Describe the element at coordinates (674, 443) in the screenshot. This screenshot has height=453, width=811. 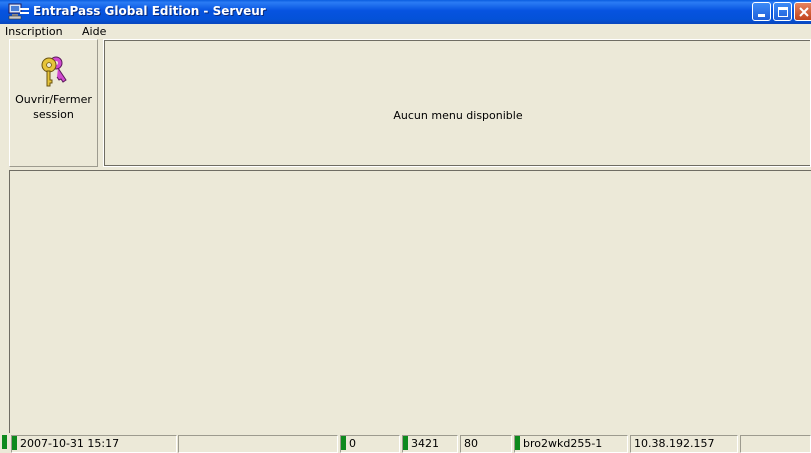
I see `status-ip: 10.38.192.157` at that location.